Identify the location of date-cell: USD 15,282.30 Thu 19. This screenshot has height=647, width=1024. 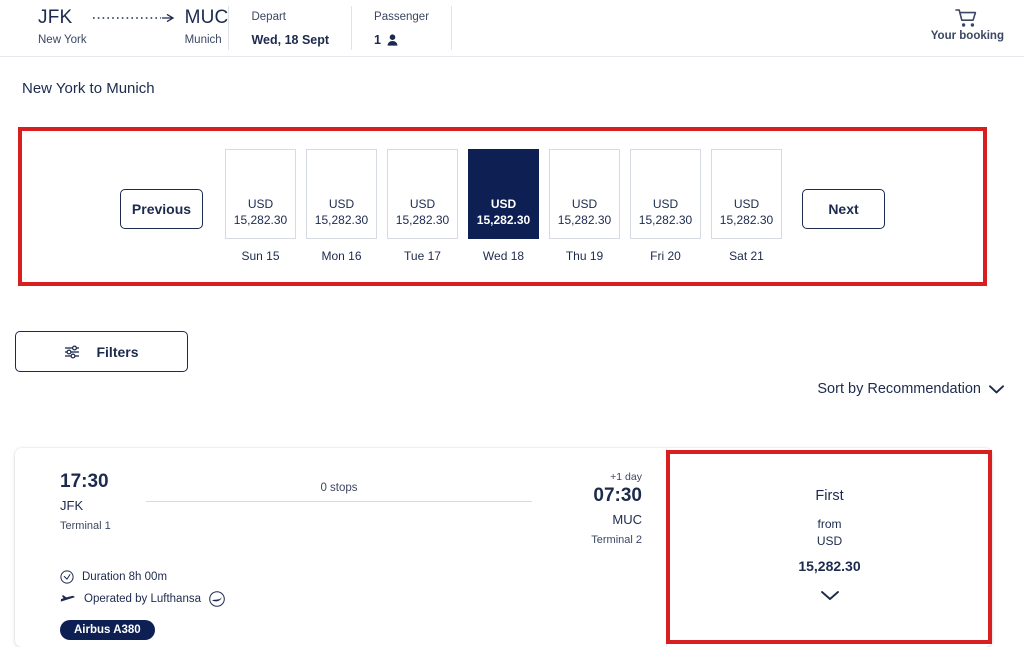
(584, 206).